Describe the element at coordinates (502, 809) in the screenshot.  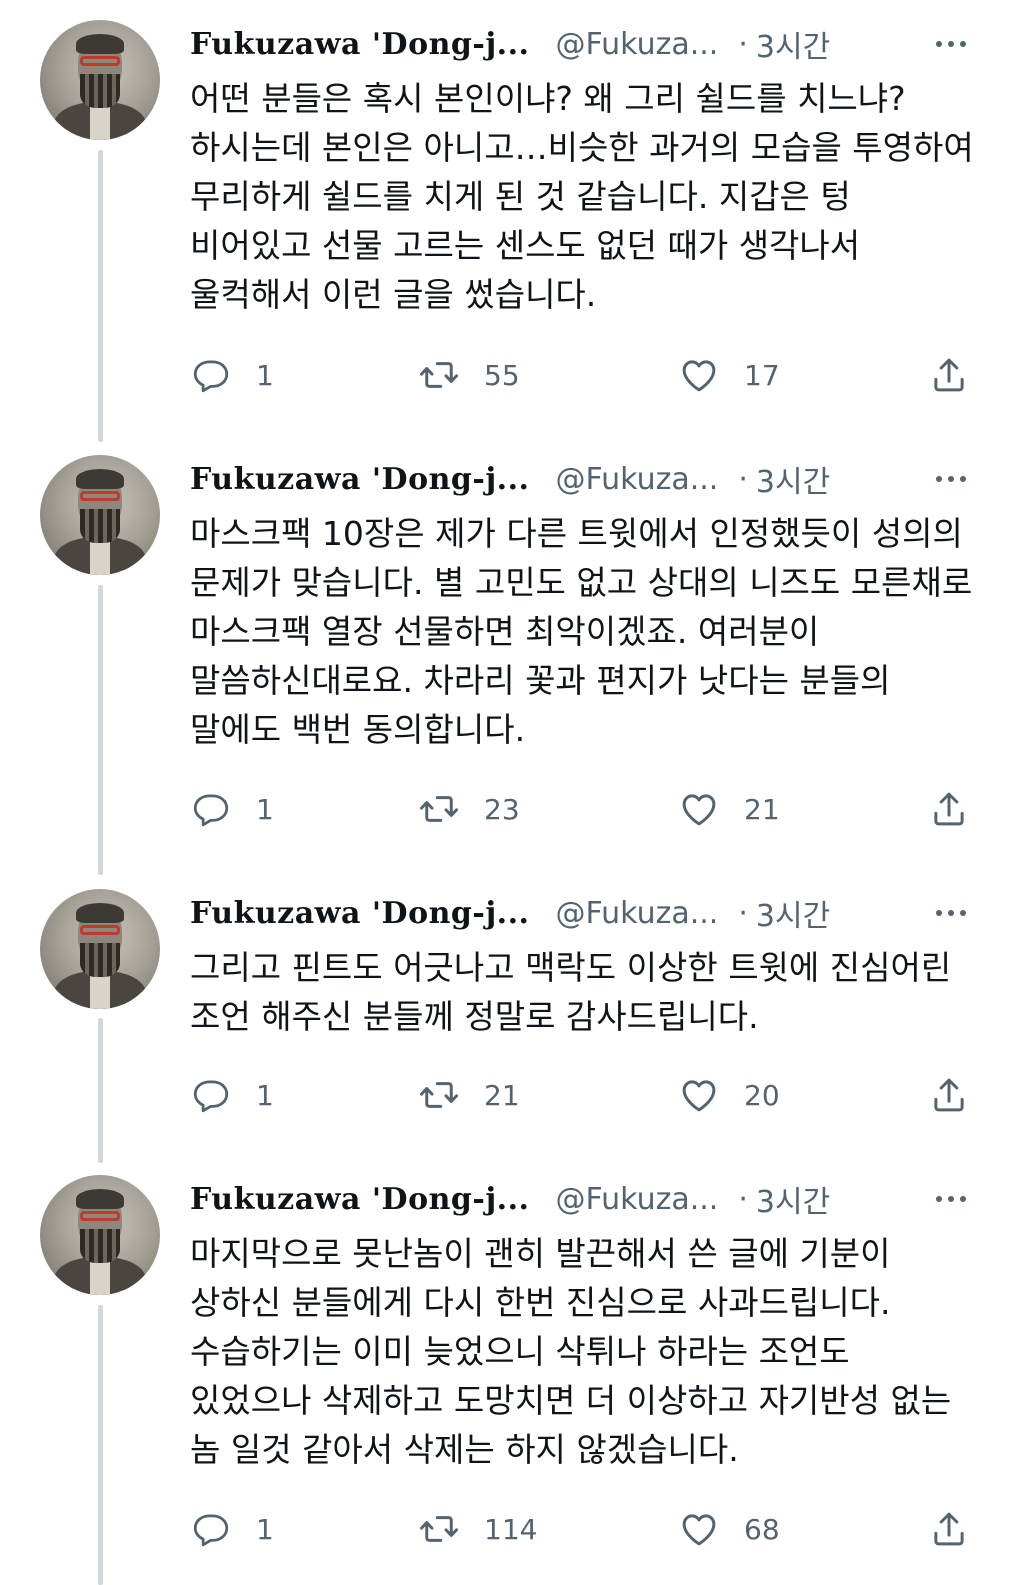
I see `retweet-count: 23` at that location.